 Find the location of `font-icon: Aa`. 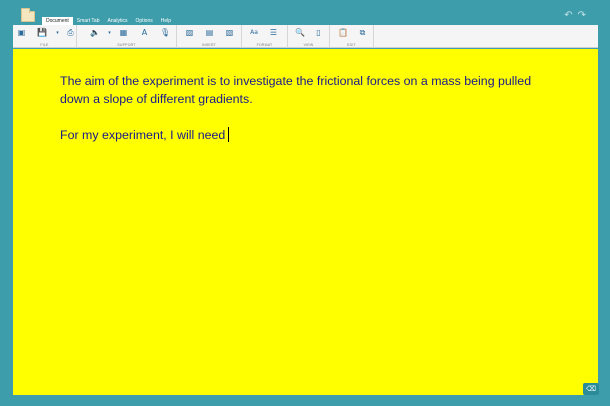

font-icon: Aa is located at coordinates (254, 33).